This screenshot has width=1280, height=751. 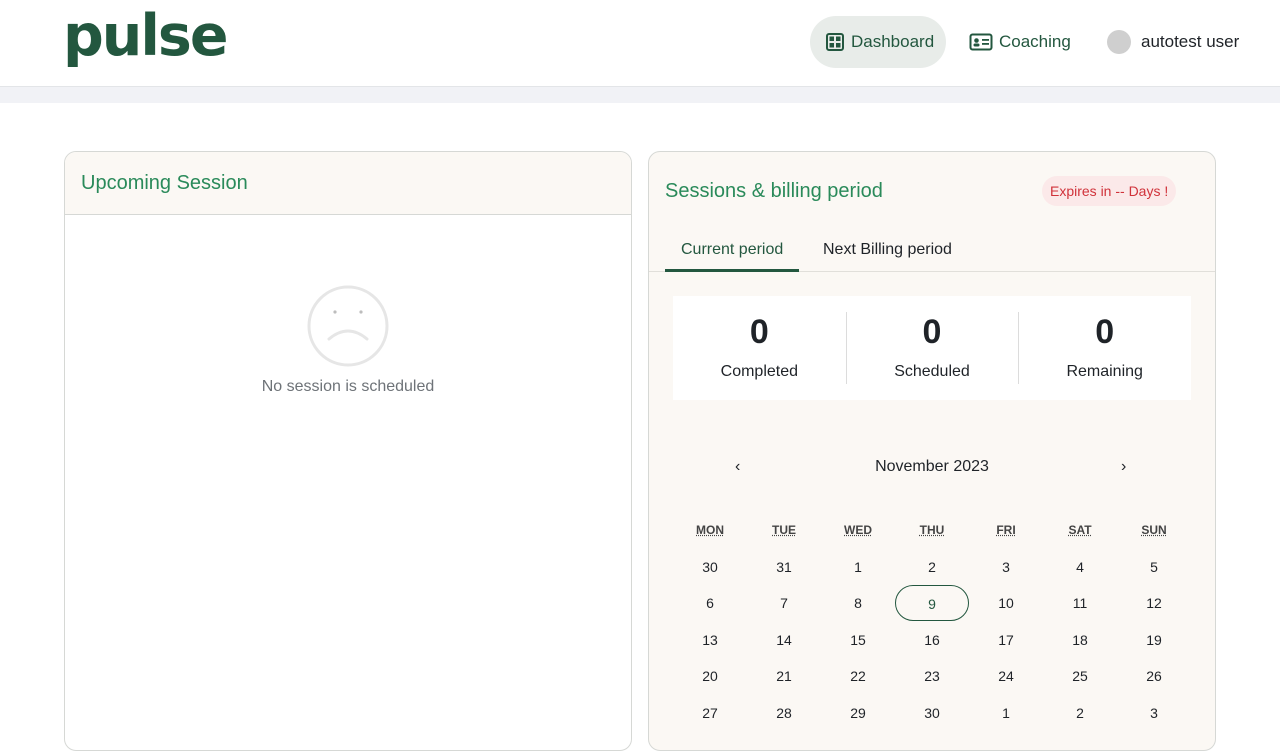 I want to click on calendar-month: November 2023, so click(x=932, y=466).